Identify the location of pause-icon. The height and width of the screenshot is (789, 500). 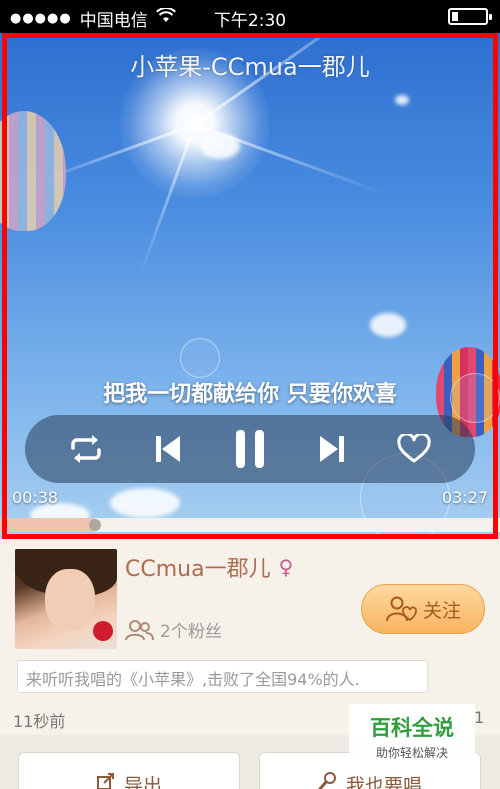
(250, 449).